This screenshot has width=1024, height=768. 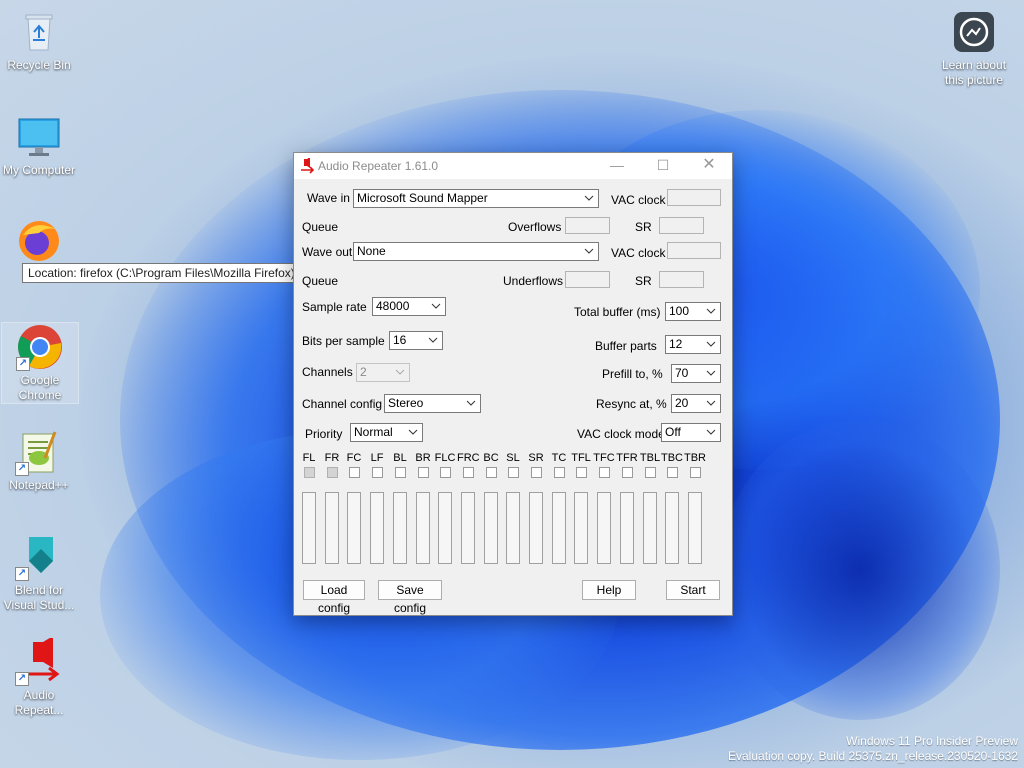 What do you see at coordinates (672, 528) in the screenshot?
I see `channel-level-meter-tbc` at bounding box center [672, 528].